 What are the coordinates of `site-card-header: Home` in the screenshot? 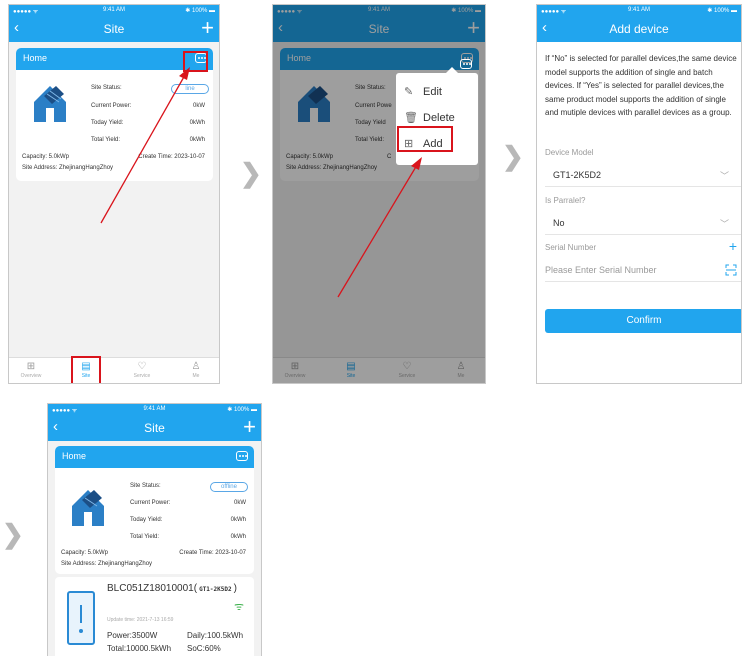 It's located at (154, 457).